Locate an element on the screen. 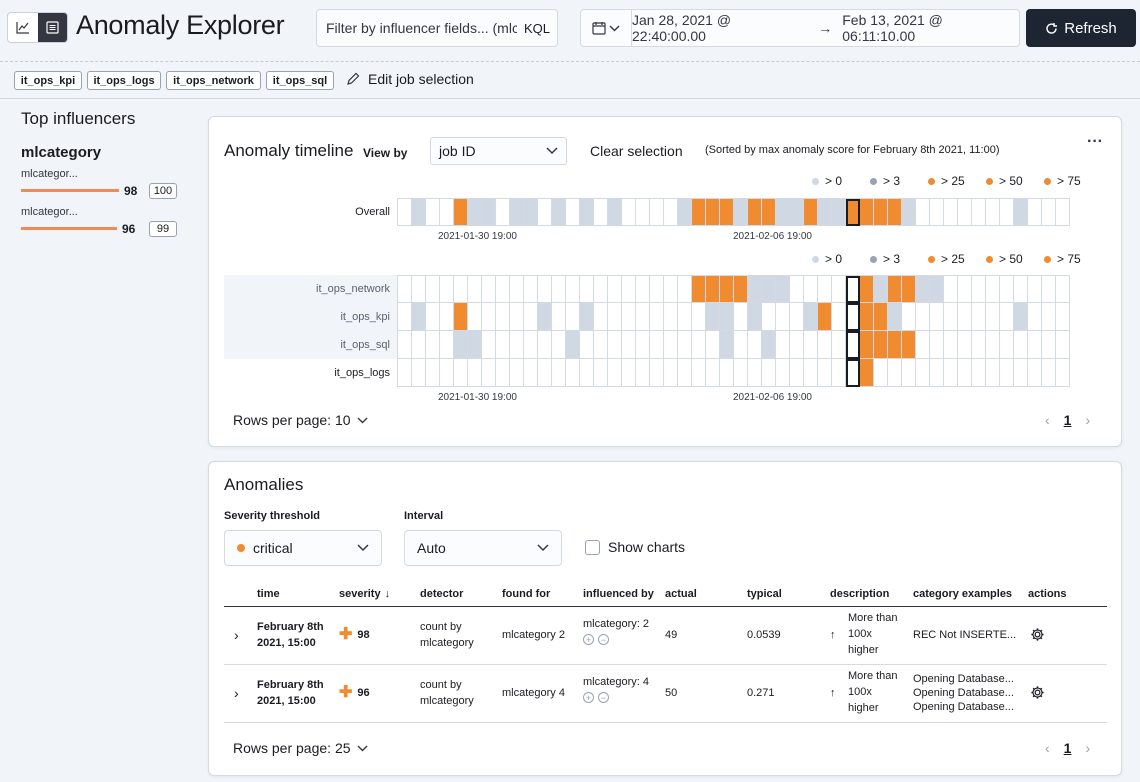 The height and width of the screenshot is (782, 1140). swimlane-label: it_ops_network is located at coordinates (307, 289).